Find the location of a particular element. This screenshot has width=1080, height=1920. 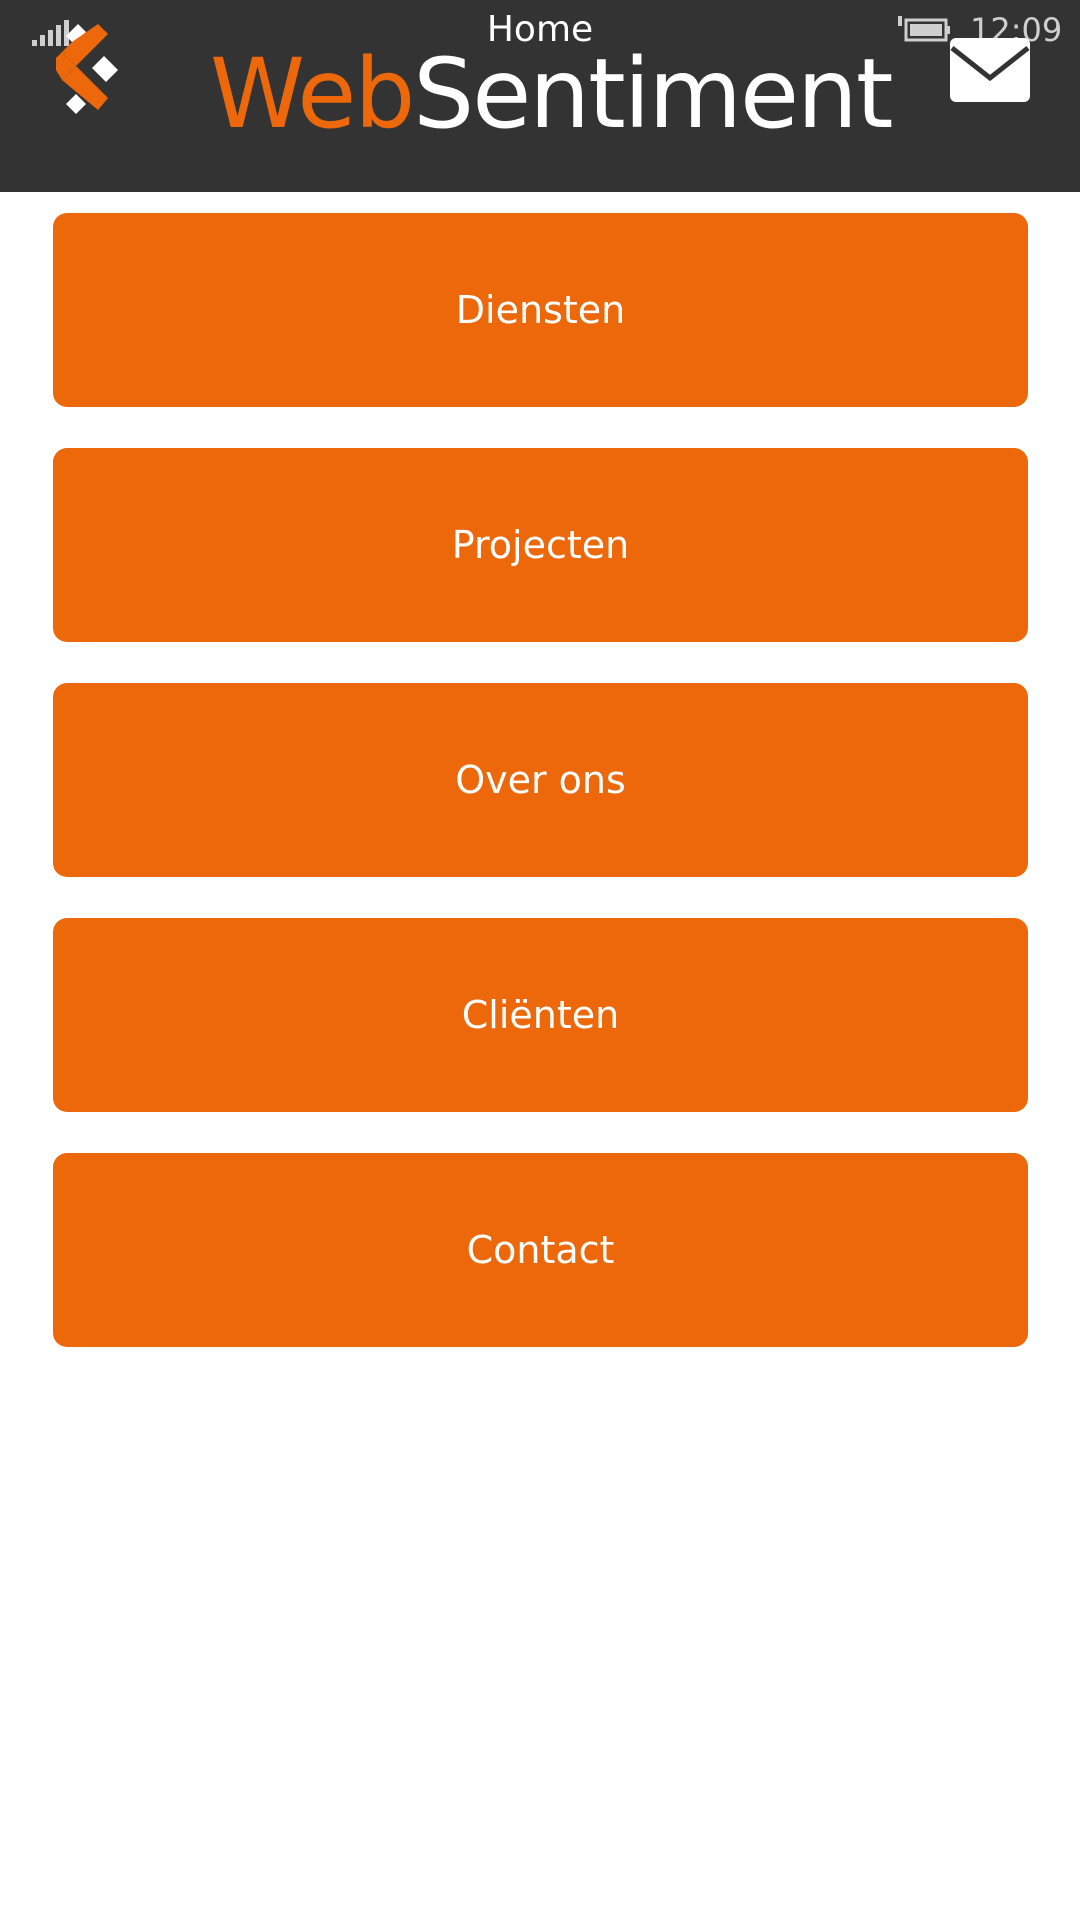

brand-word-sentiment: Sentiment is located at coordinates (653, 94).